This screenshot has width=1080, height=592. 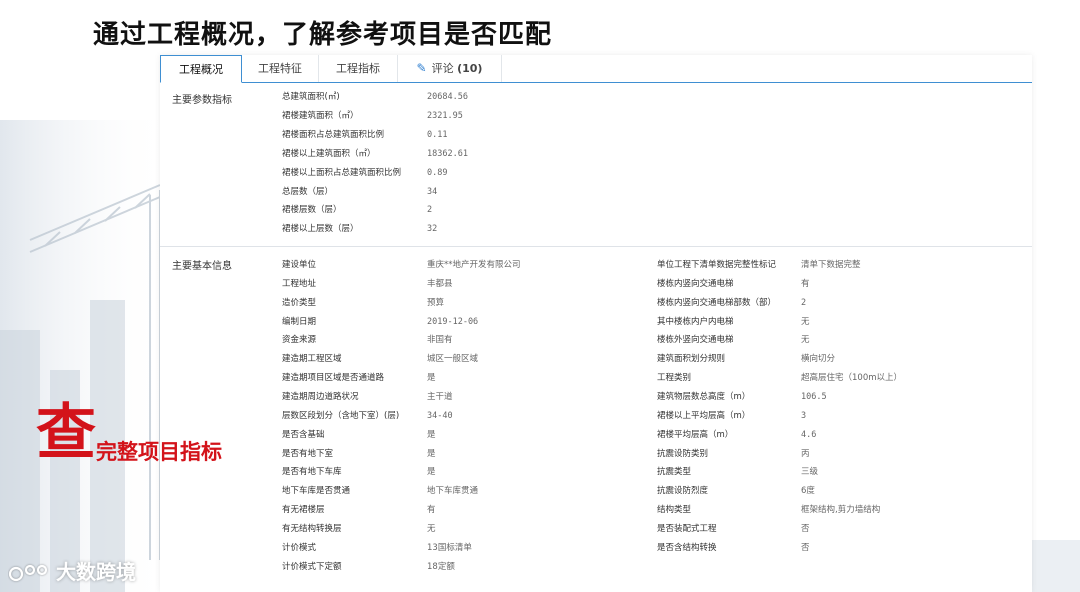 What do you see at coordinates (320, 115) in the screenshot?
I see `field-label: 裙楼建筑面积（㎡）` at bounding box center [320, 115].